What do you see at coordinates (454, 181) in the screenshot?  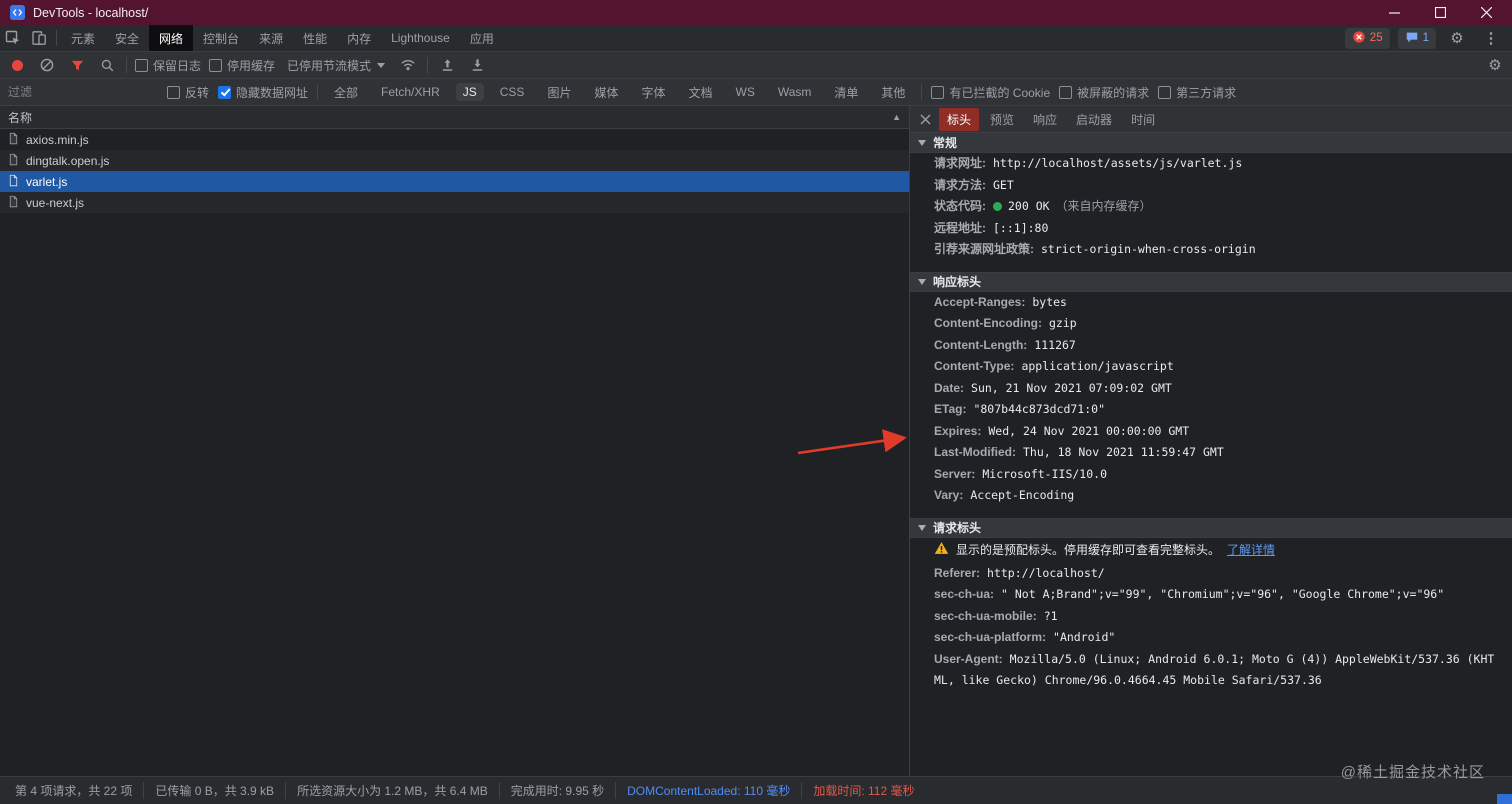 I see `request-row-selected: varlet.js` at bounding box center [454, 181].